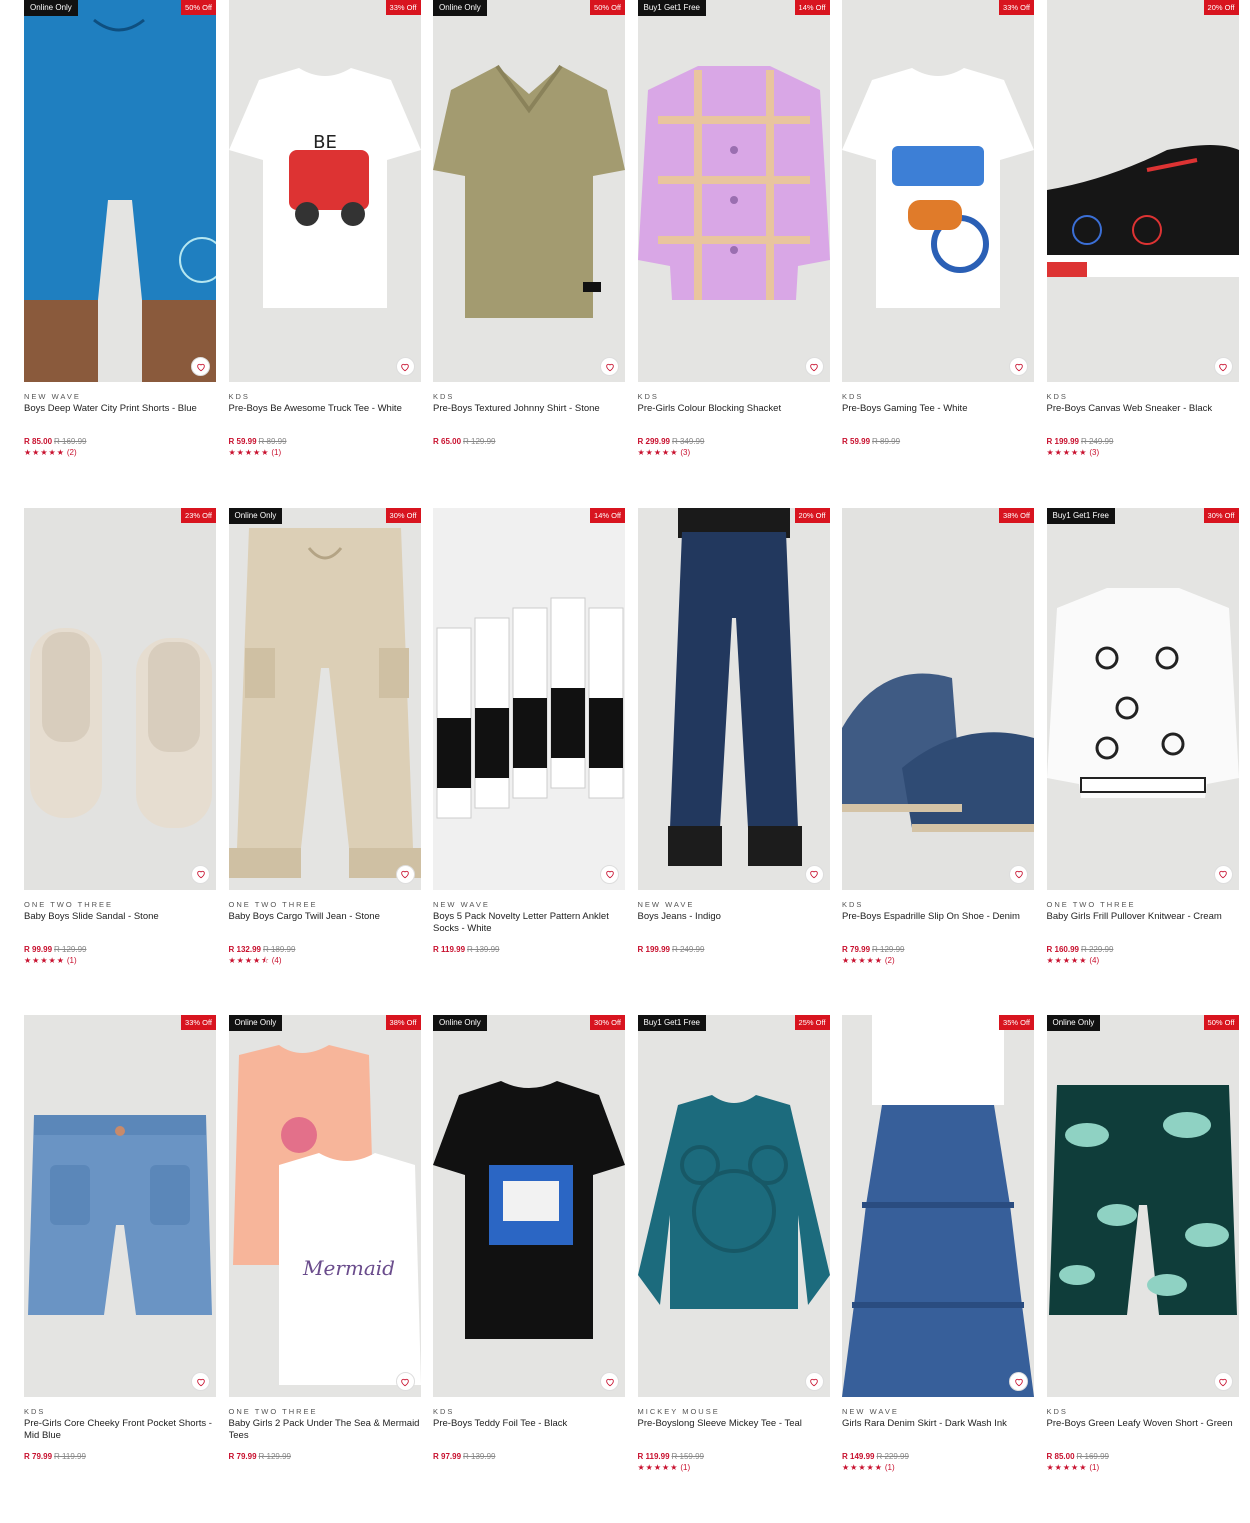  What do you see at coordinates (687, 1456) in the screenshot?
I see `original-price: R 159.99` at bounding box center [687, 1456].